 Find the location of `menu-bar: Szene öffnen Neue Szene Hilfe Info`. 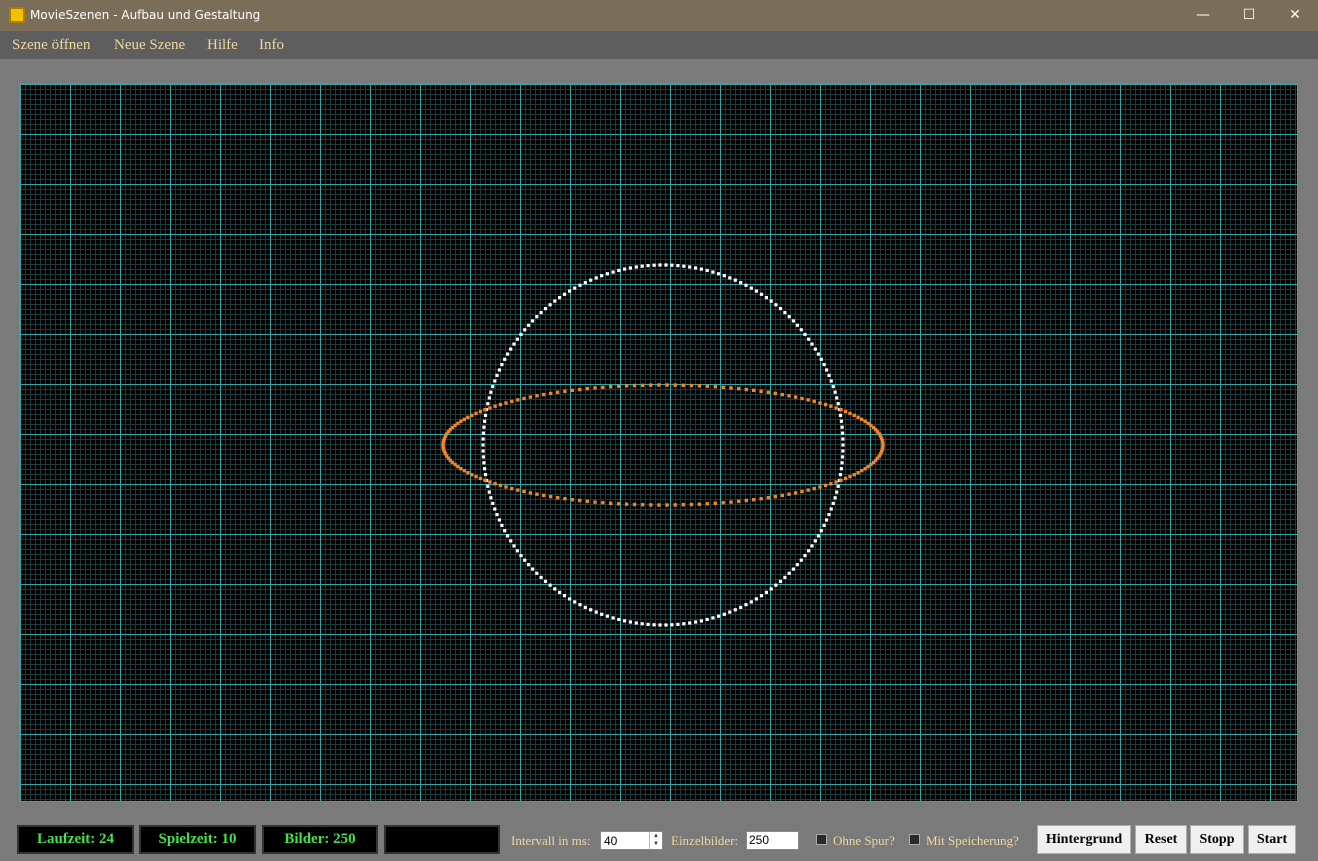

menu-bar: Szene öffnen Neue Szene Hilfe Info is located at coordinates (659, 45).